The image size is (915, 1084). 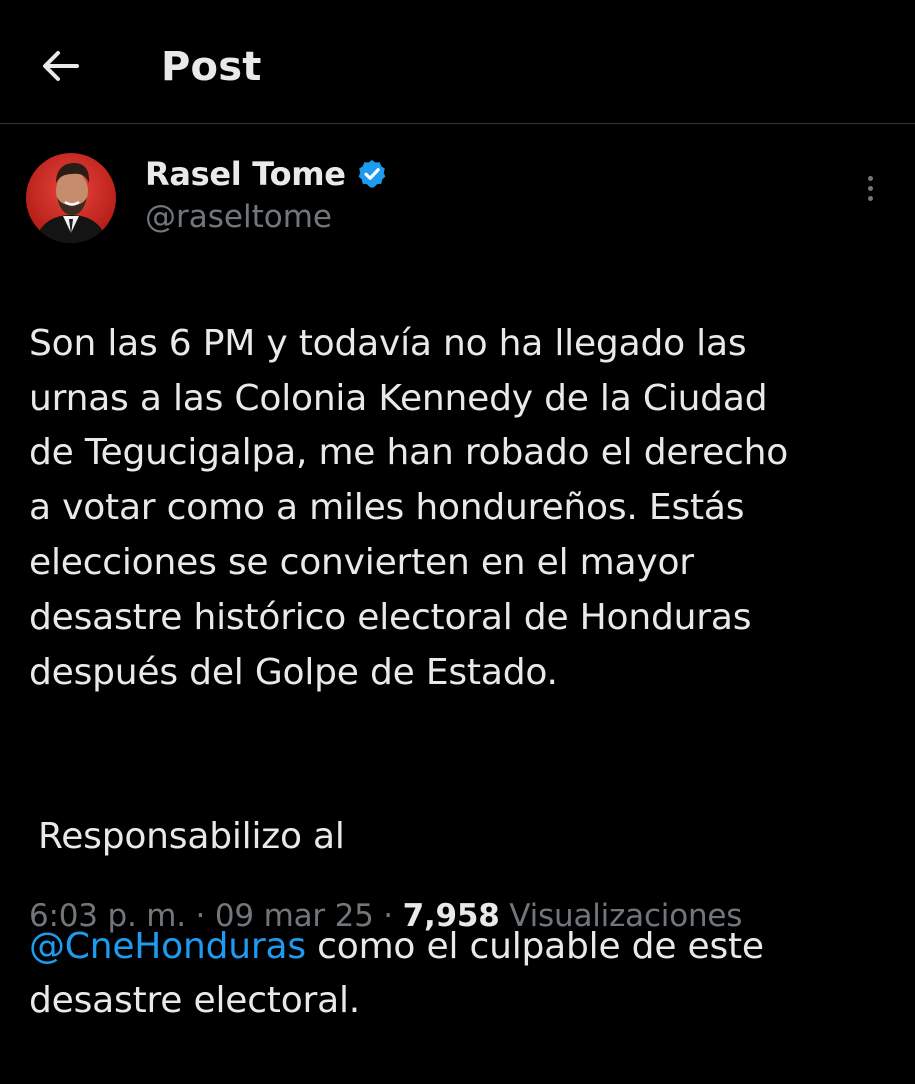 I want to click on more-options-button, so click(x=870, y=188).